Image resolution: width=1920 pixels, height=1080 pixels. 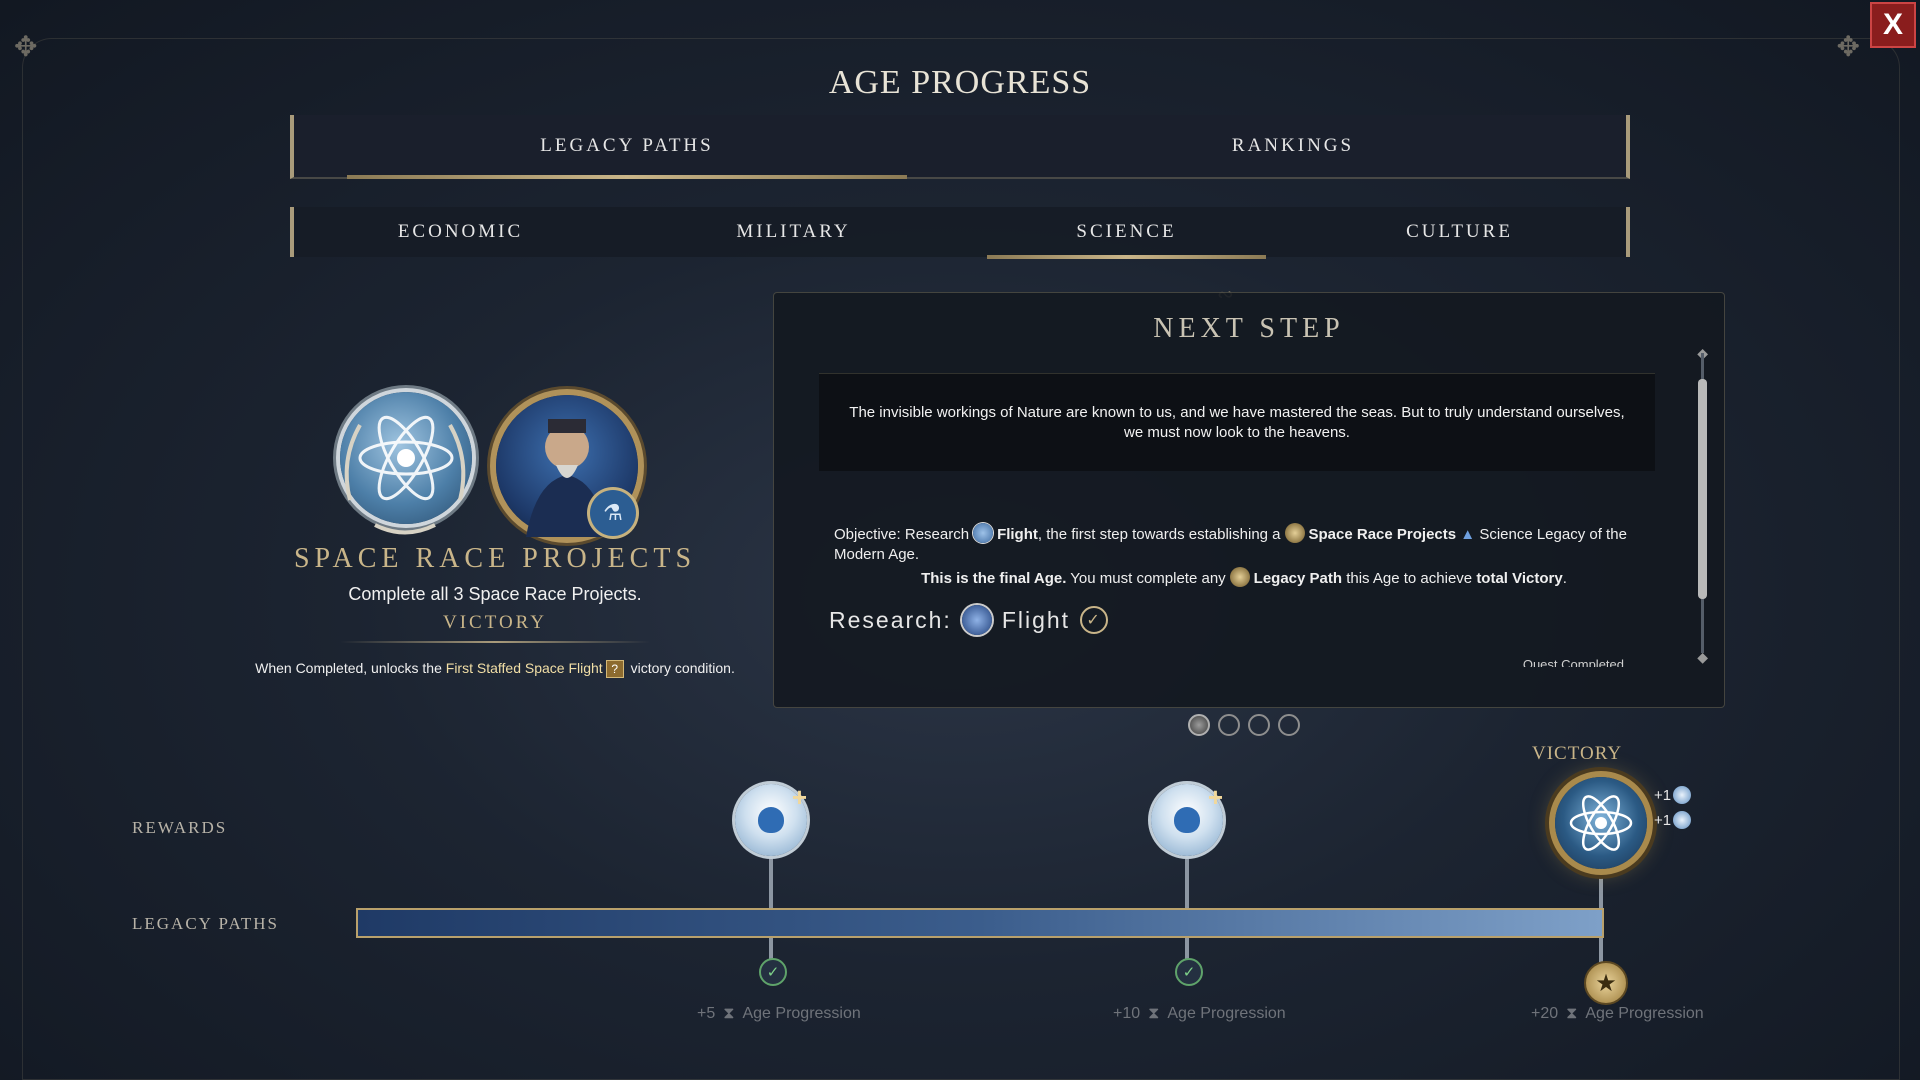 I want to click on rewards-row-label: REWARDS, so click(x=180, y=827).